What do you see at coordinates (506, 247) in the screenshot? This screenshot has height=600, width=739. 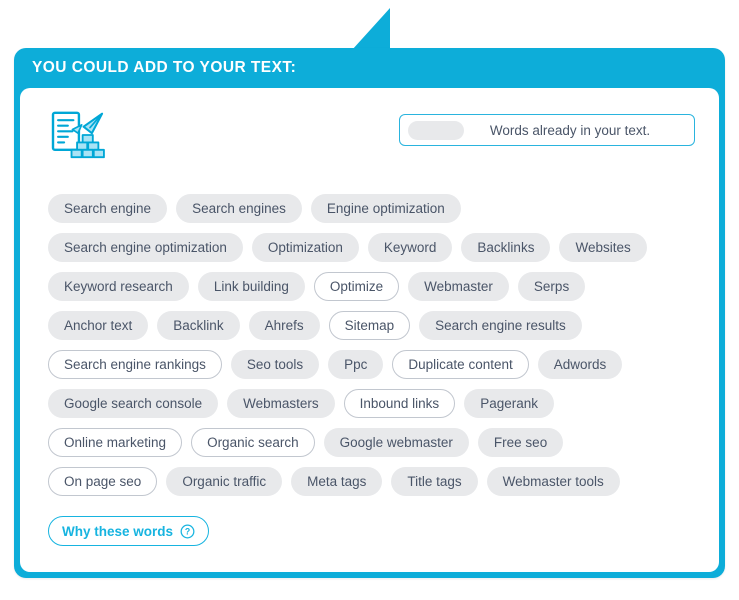 I see `word-tag: Backlinks` at bounding box center [506, 247].